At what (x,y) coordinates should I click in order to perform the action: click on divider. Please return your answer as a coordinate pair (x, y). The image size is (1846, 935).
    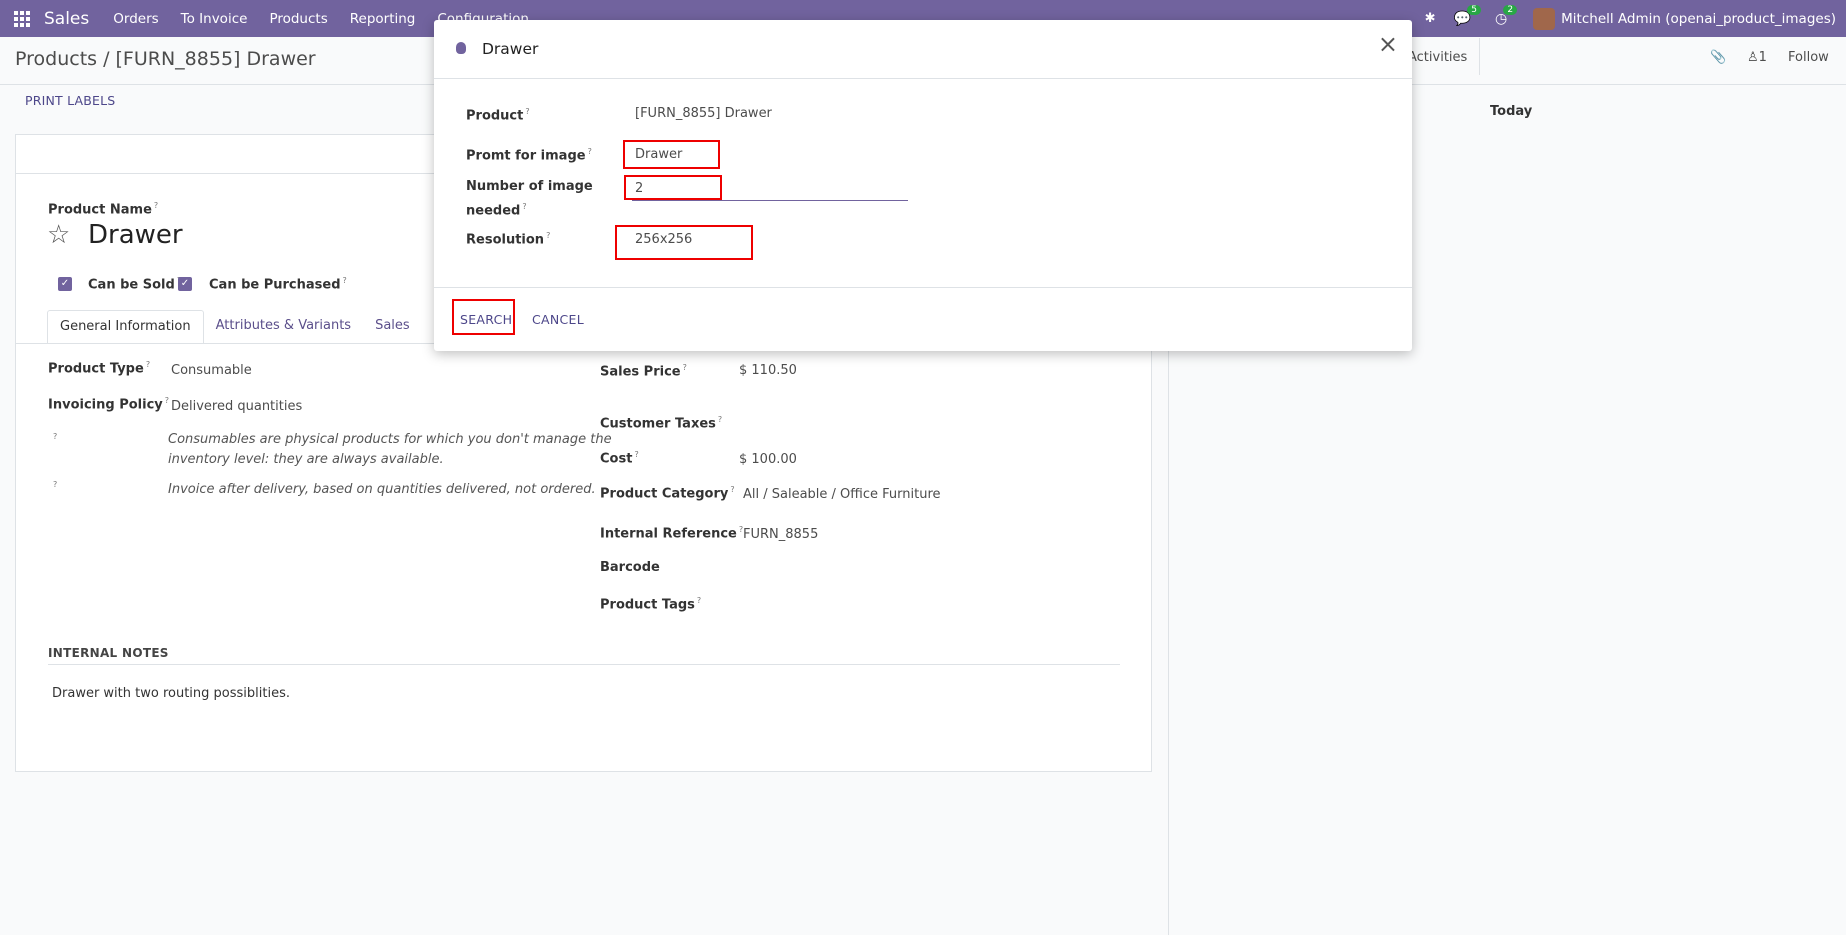
    Looking at the image, I should click on (923, 287).